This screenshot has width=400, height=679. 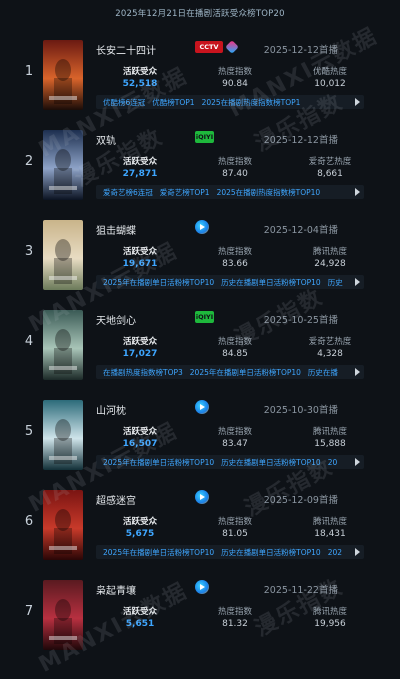 What do you see at coordinates (128, 192) in the screenshot?
I see `honor-tag: 爱奇艺榜6连冠` at bounding box center [128, 192].